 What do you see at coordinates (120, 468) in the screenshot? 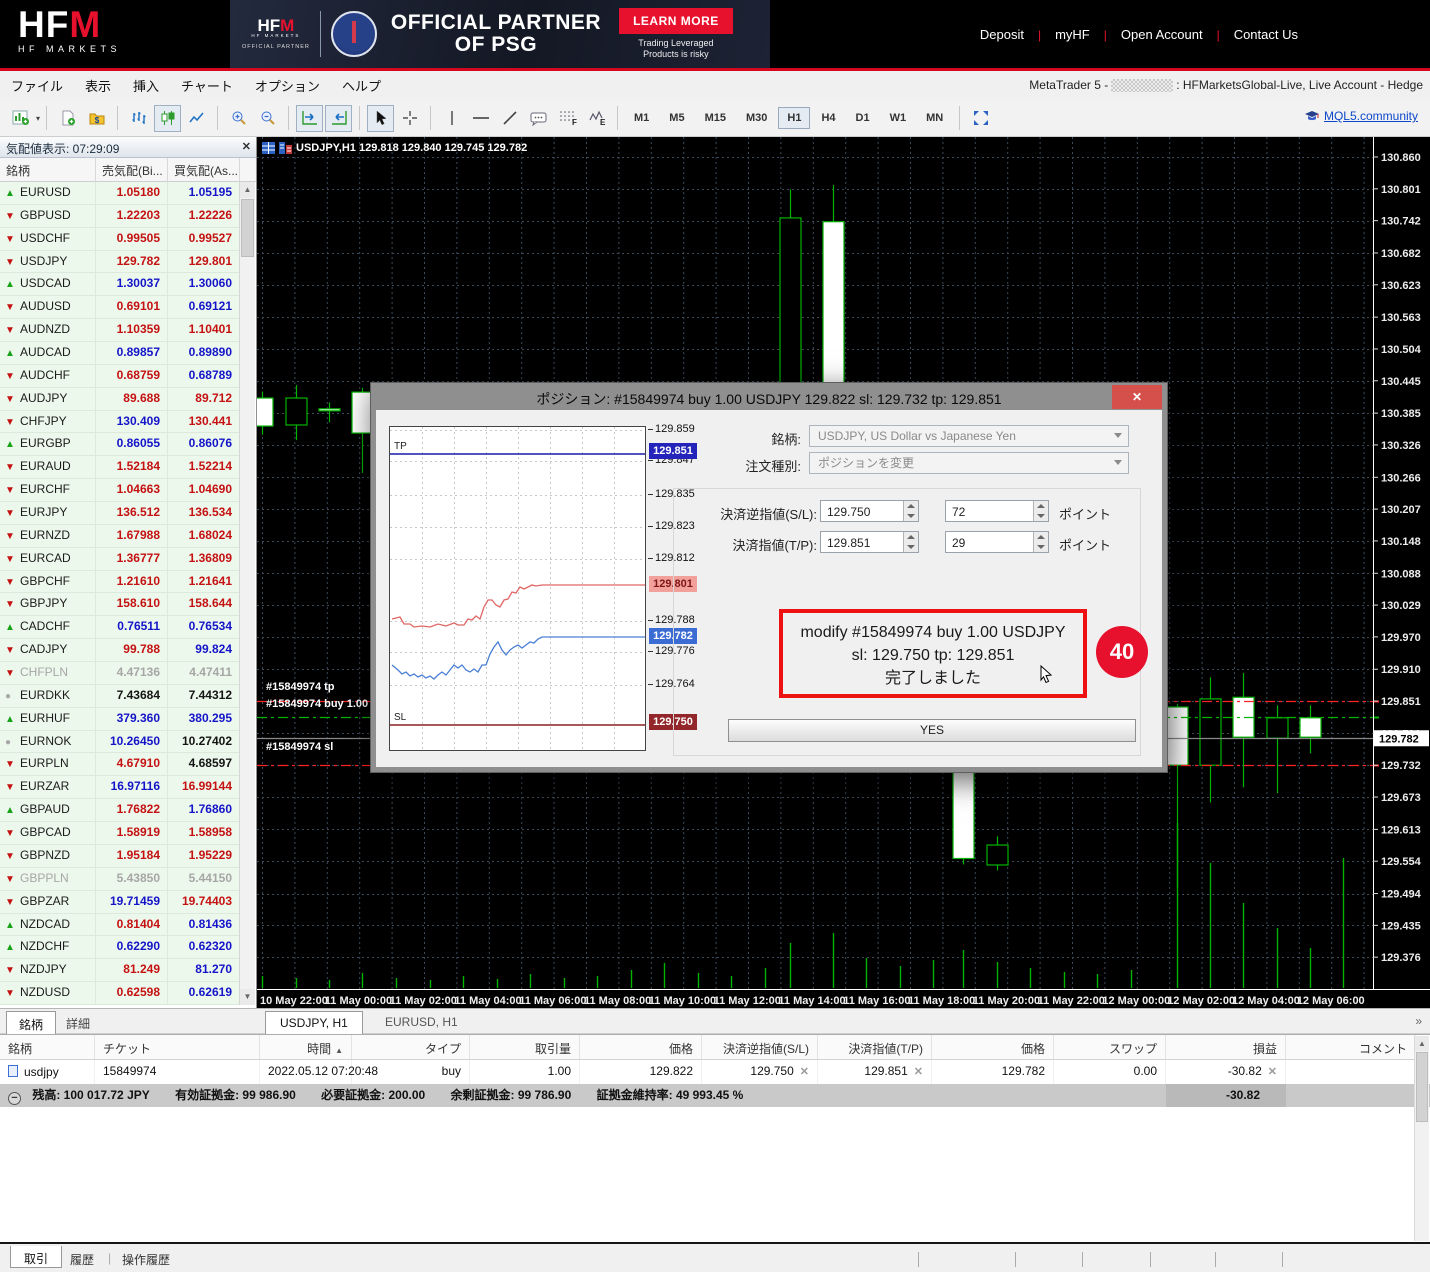
I see `market-watch-row-EURAUD: ▼ EURAUD 1.52184 1.52214` at bounding box center [120, 468].